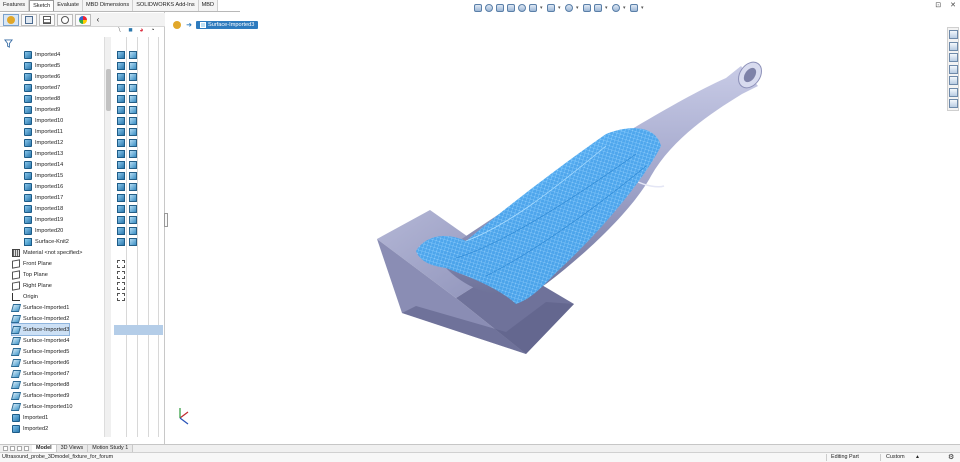  What do you see at coordinates (30, 274) in the screenshot?
I see `tree-item-top-plane: Top Plane` at bounding box center [30, 274].